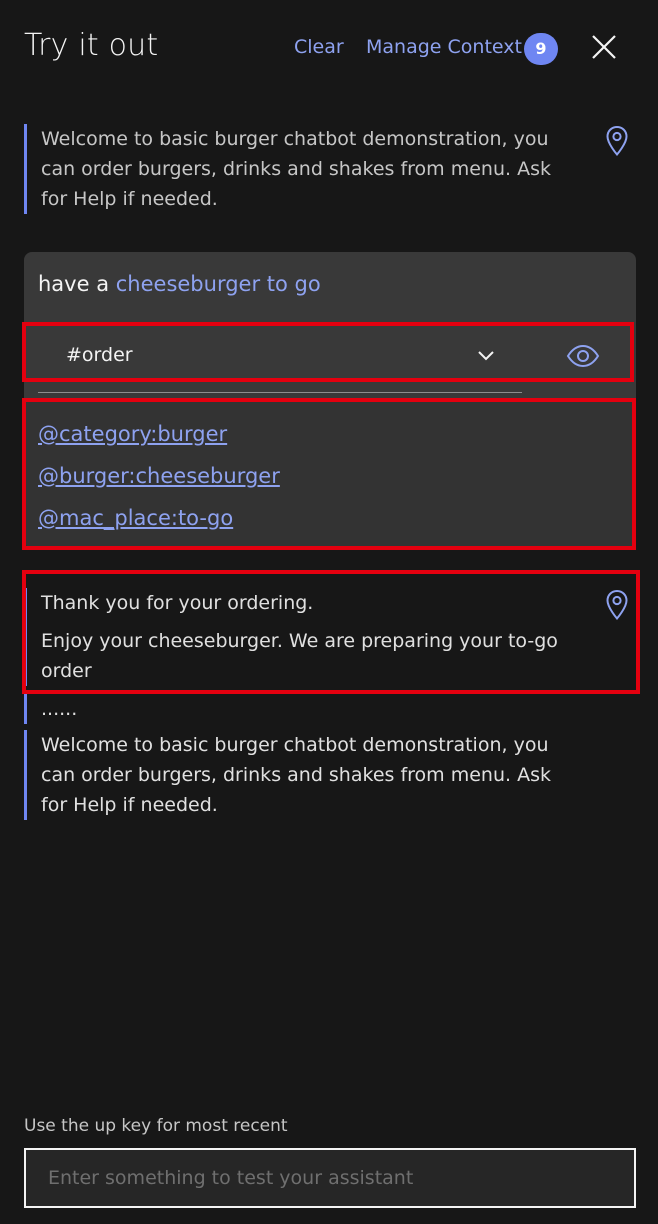 The height and width of the screenshot is (1224, 658). Describe the element at coordinates (66, 671) in the screenshot. I see `message-line: order` at that location.